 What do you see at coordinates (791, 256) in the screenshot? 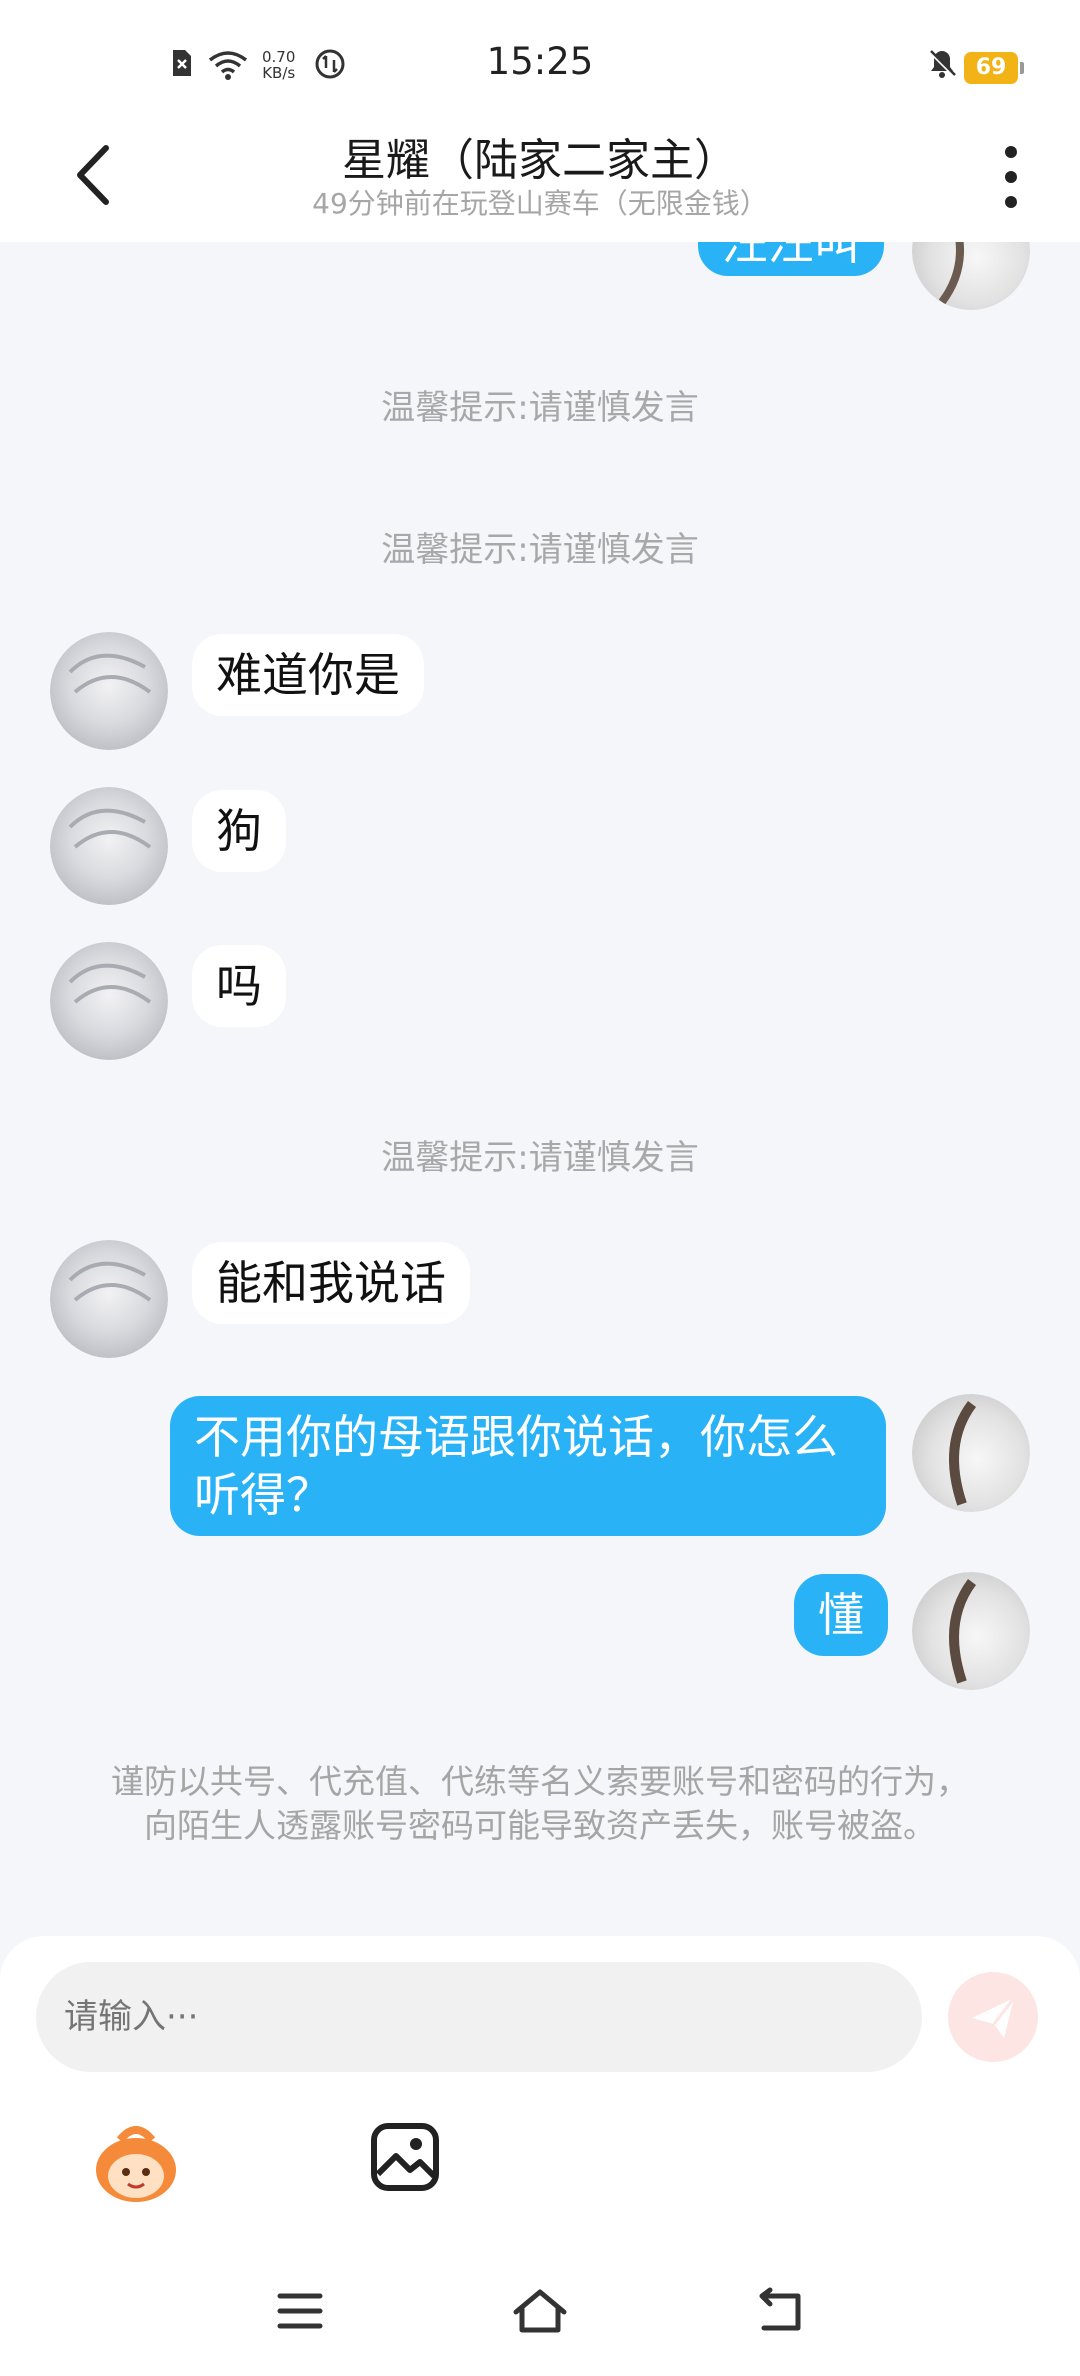
I see `message-text: 汪汪叫` at bounding box center [791, 256].